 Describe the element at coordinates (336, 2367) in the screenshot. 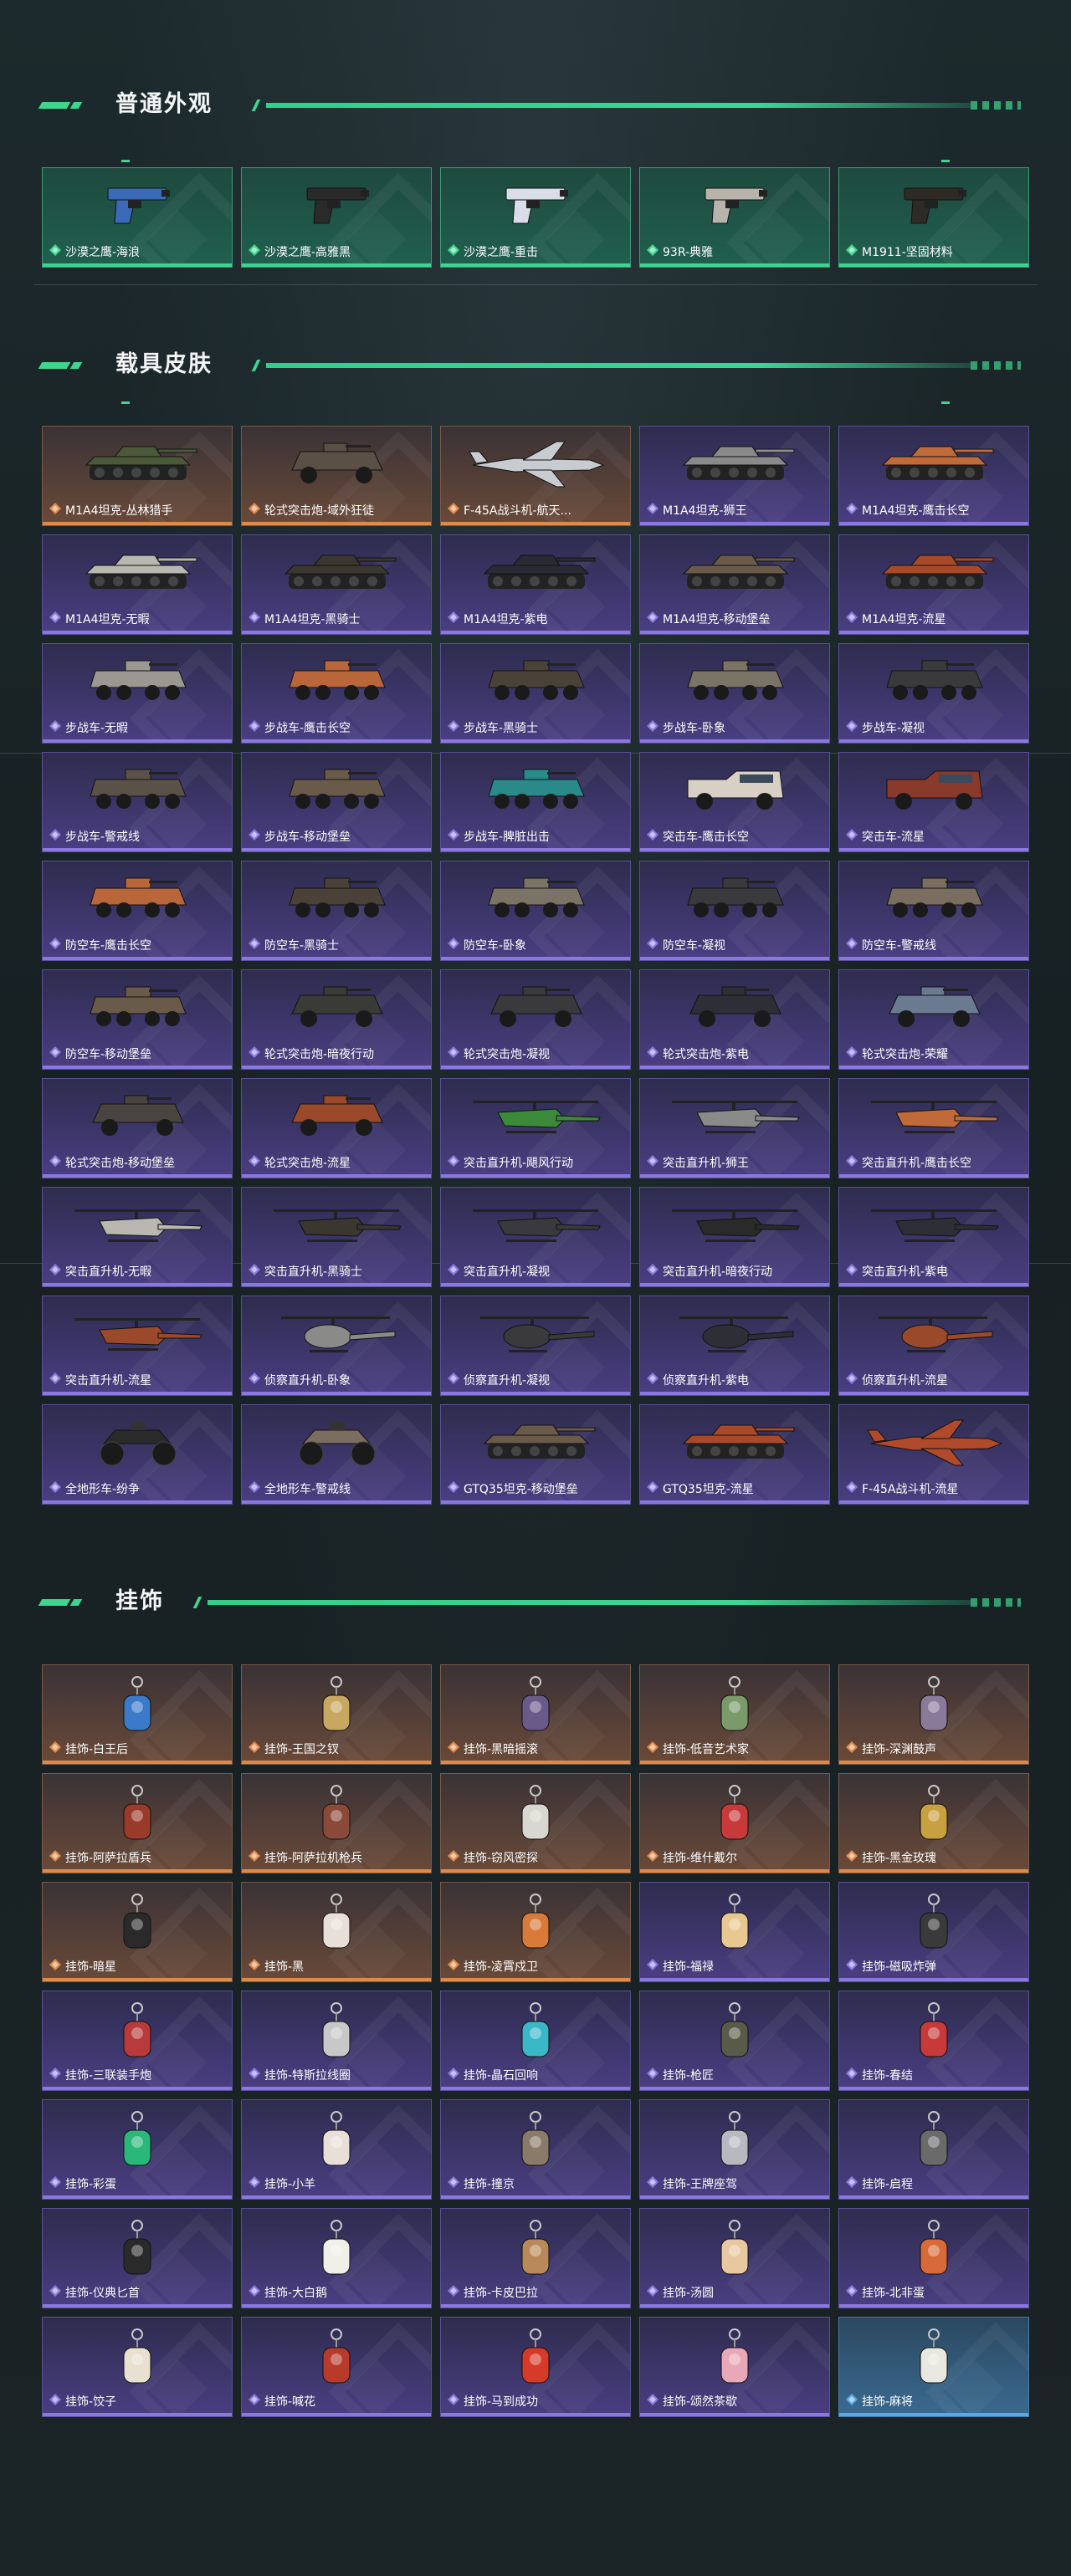

I see `charm-item-card: 挂饰-喊花` at that location.